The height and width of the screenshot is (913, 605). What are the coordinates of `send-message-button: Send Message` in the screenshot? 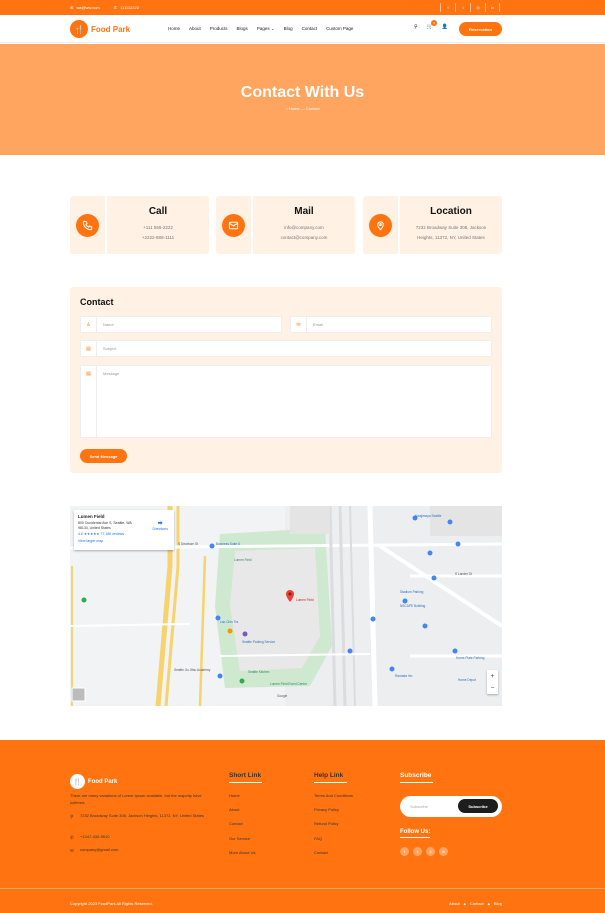 It's located at (103, 456).